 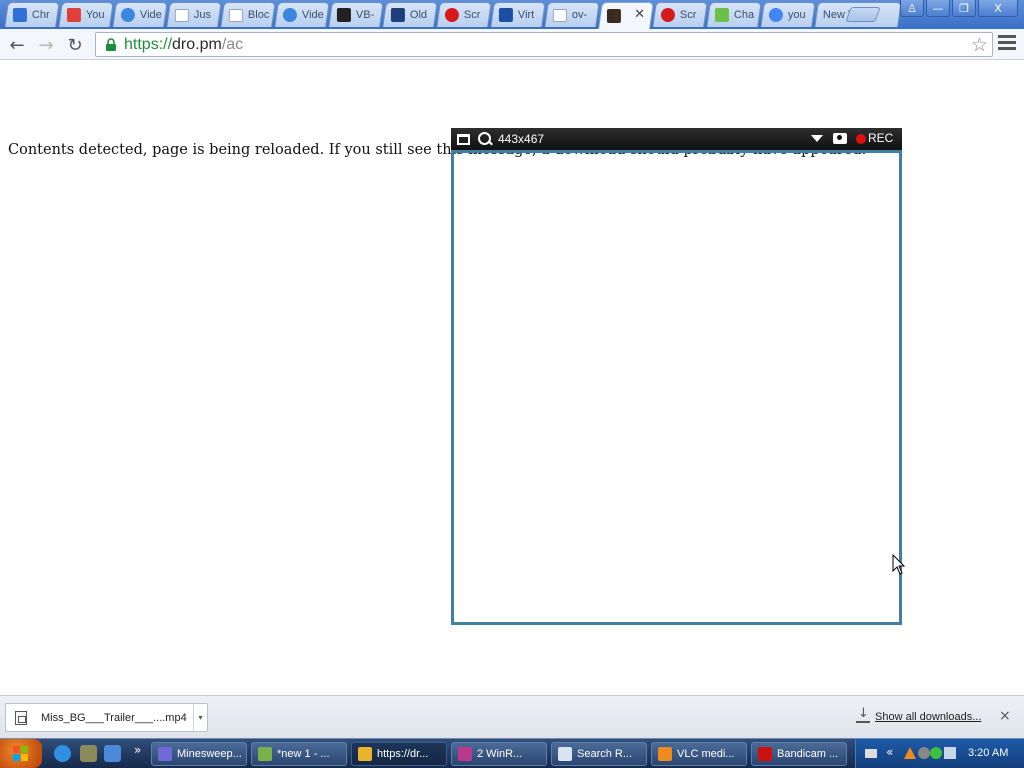 What do you see at coordinates (114, 717) in the screenshot?
I see `download-file-name: Miss_BG___Trailer___....mp4` at bounding box center [114, 717].